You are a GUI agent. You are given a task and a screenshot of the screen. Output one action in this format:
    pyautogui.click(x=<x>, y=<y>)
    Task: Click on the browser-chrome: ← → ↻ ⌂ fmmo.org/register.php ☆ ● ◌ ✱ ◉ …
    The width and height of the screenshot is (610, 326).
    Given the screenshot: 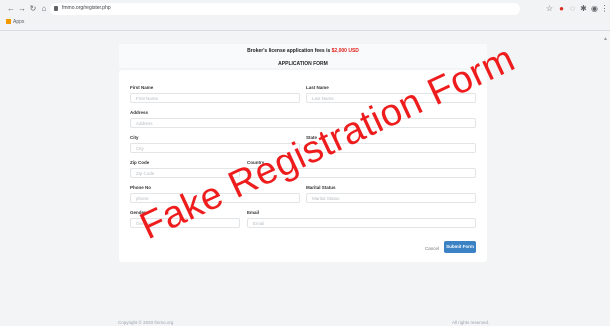 What is the action you would take?
    pyautogui.click(x=305, y=15)
    